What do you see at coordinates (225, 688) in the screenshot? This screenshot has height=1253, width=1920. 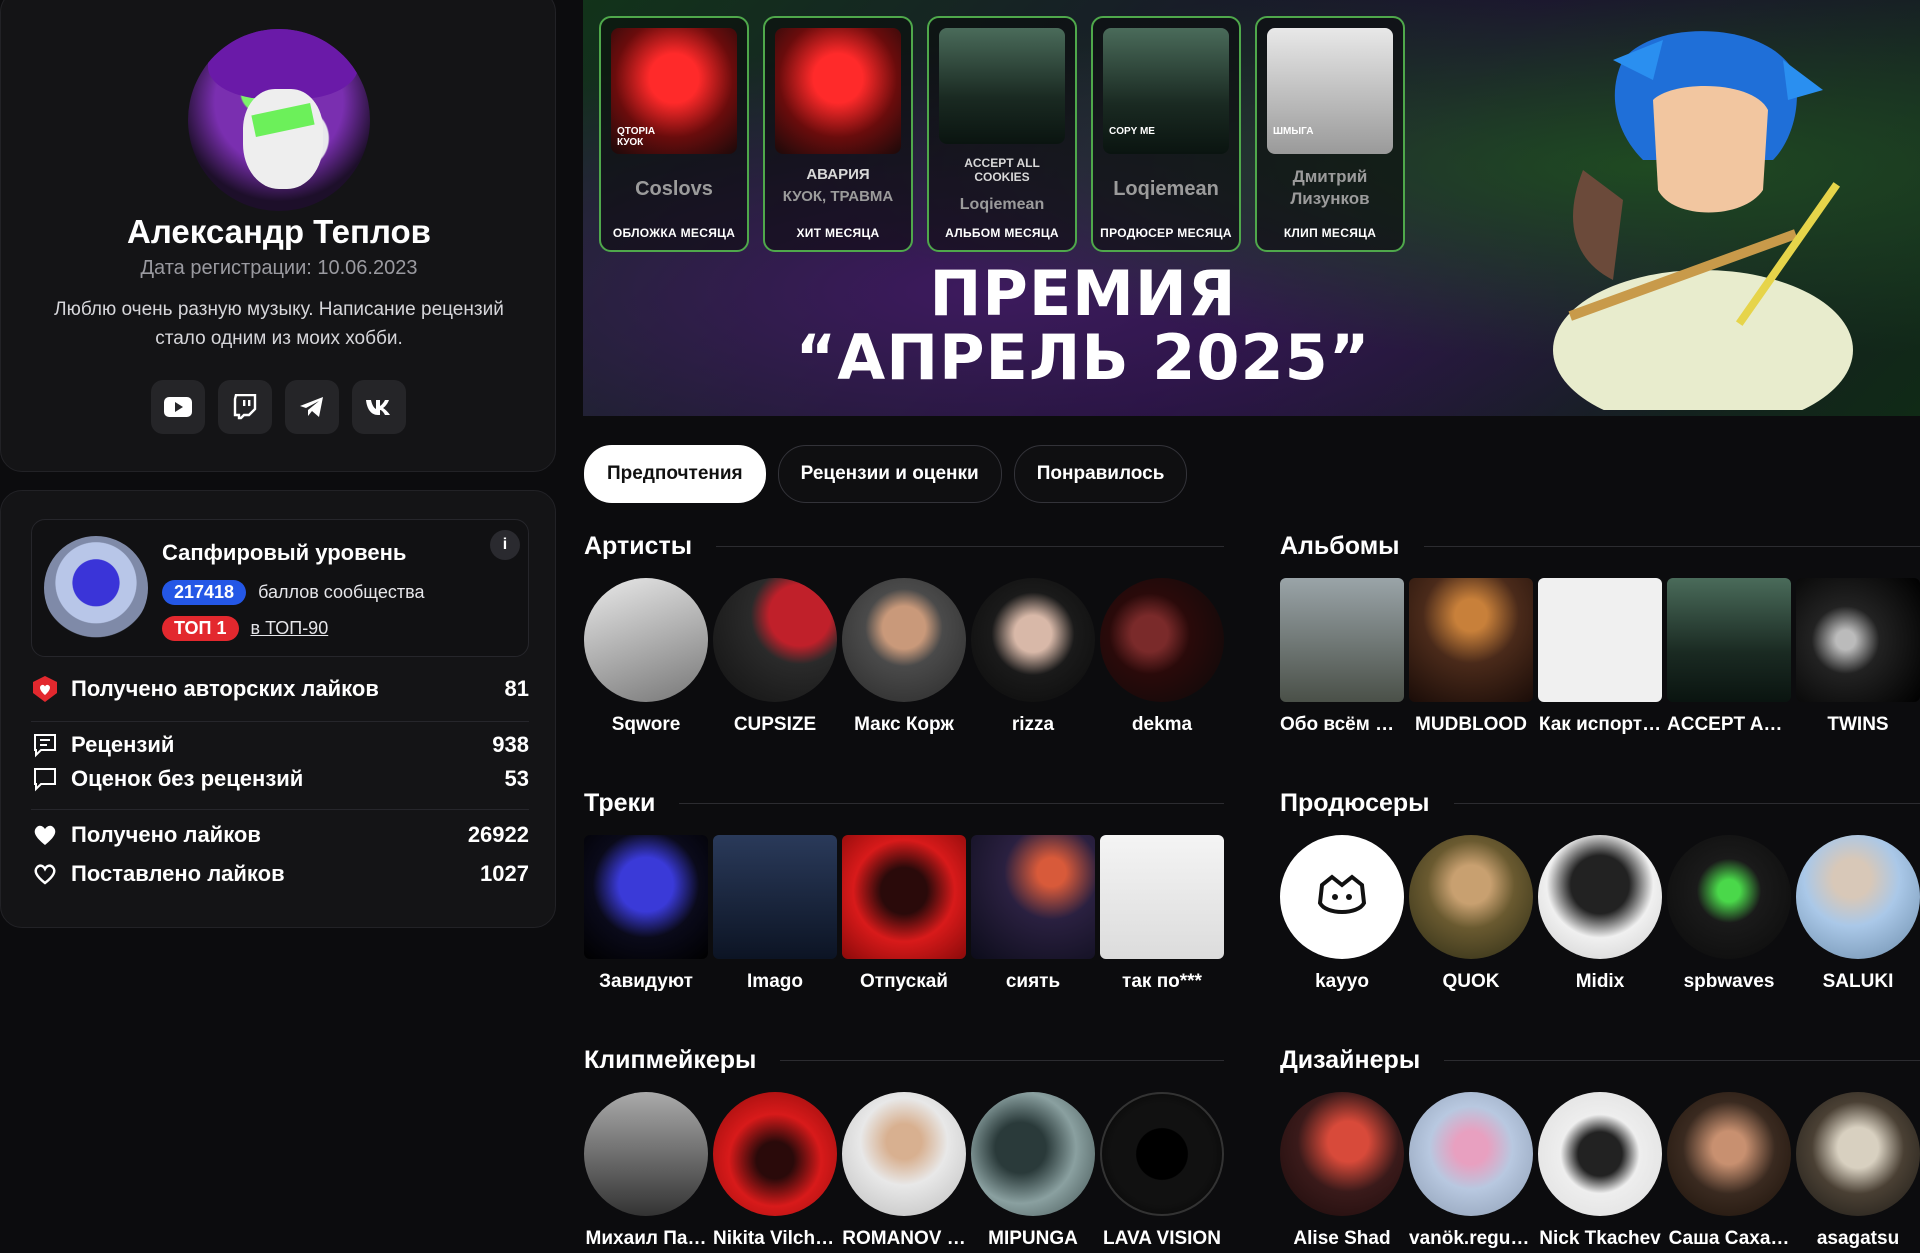 I see `author-likes-label: Получено авторских лайков` at bounding box center [225, 688].